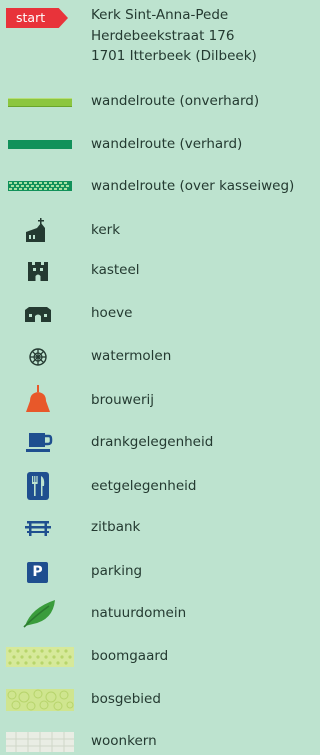 The width and height of the screenshot is (320, 755). What do you see at coordinates (117, 571) in the screenshot?
I see `legend-label: parking` at bounding box center [117, 571].